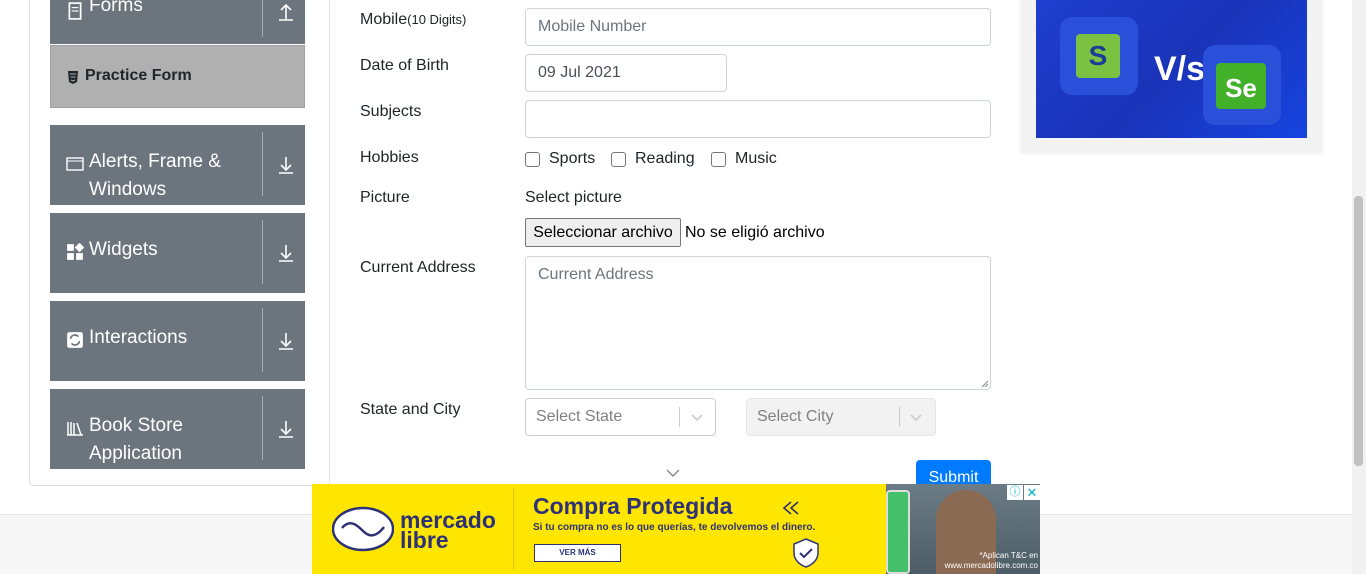  I want to click on current-address-label: Current Address, so click(418, 267).